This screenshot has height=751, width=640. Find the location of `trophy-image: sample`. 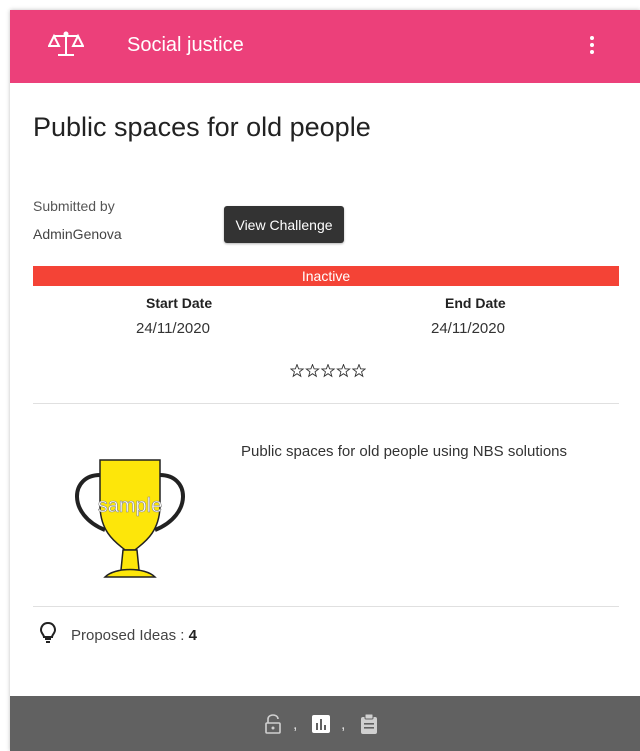

trophy-image: sample is located at coordinates (130, 518).